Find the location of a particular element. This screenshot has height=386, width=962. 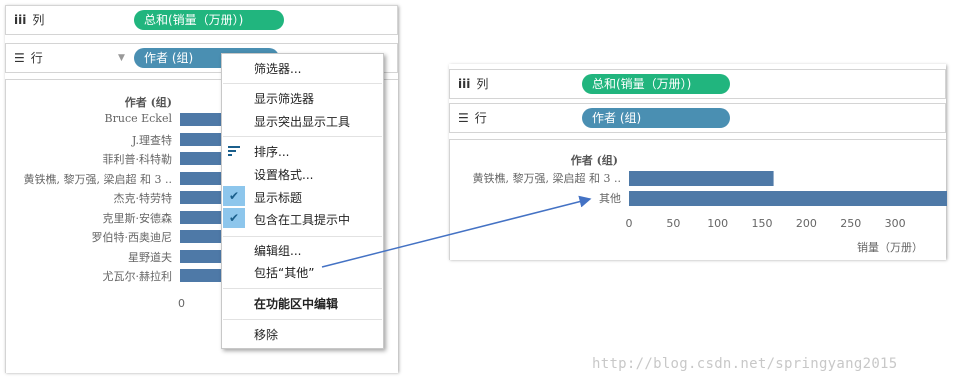

right-columns-shelf: iii 列 总和(销量（万册）) is located at coordinates (697, 84).